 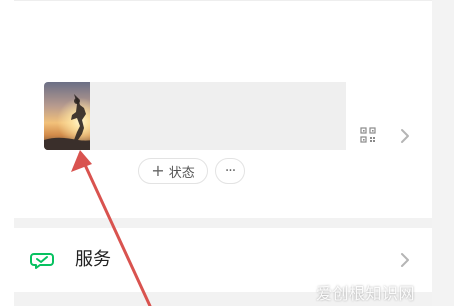 I want to click on services-label: 服务, so click(x=93, y=259).